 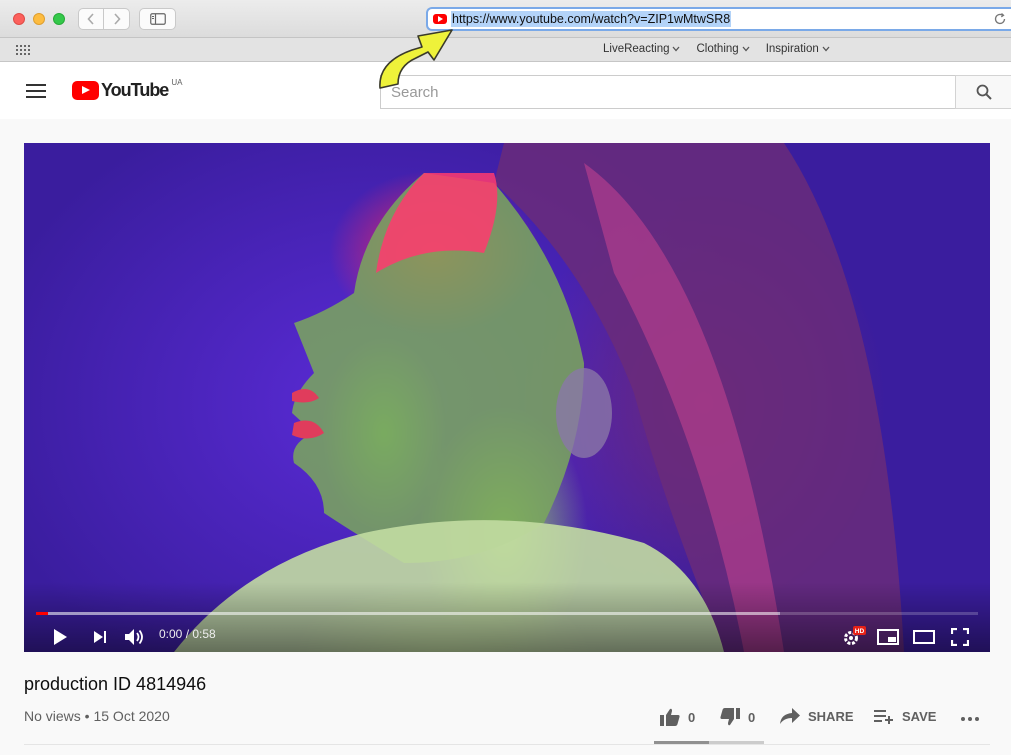 I want to click on back-button, so click(x=91, y=19).